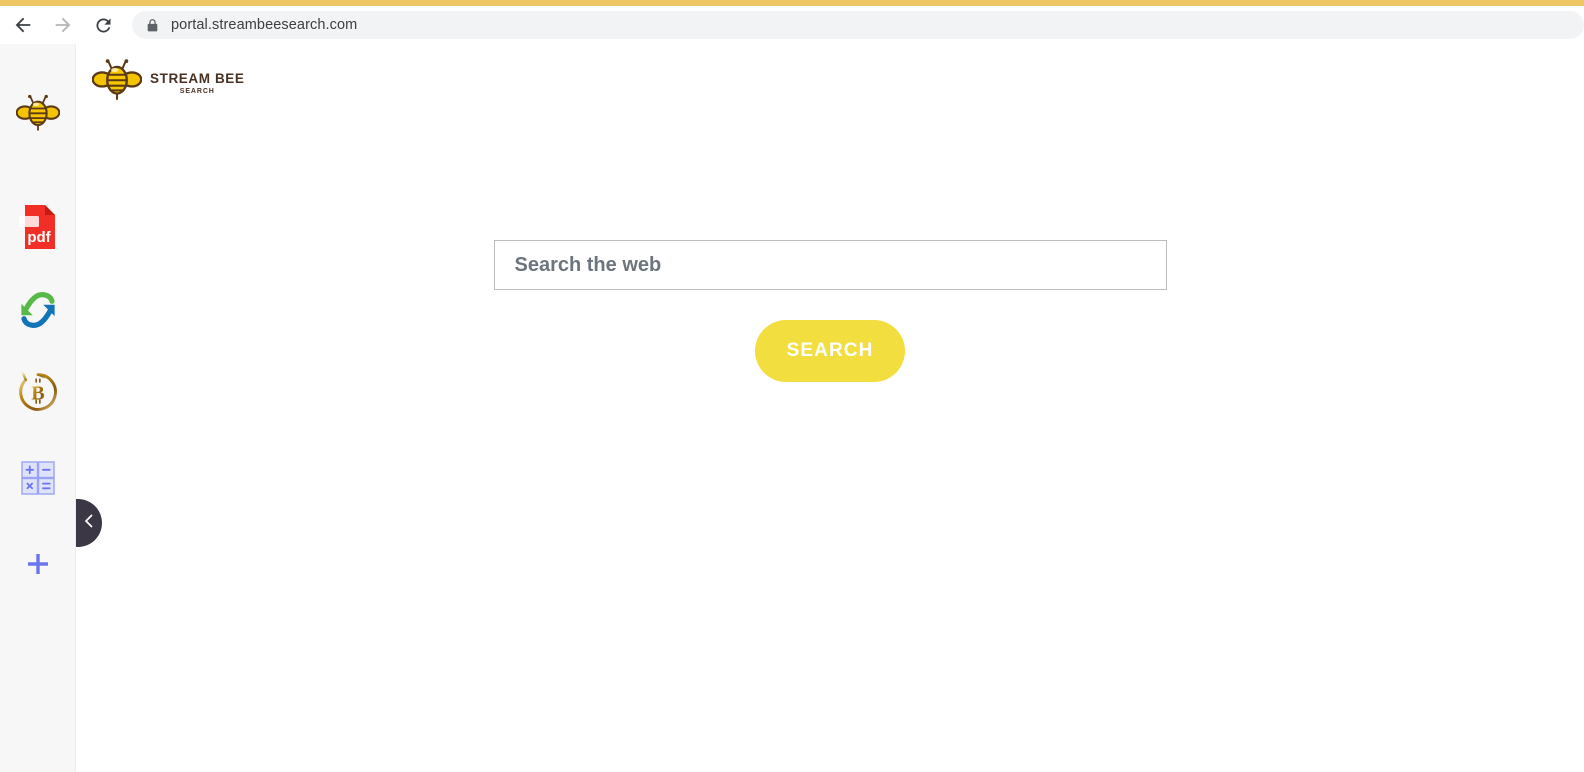 Image resolution: width=1584 pixels, height=772 pixels. I want to click on bitcoin-icon: B, so click(38, 392).